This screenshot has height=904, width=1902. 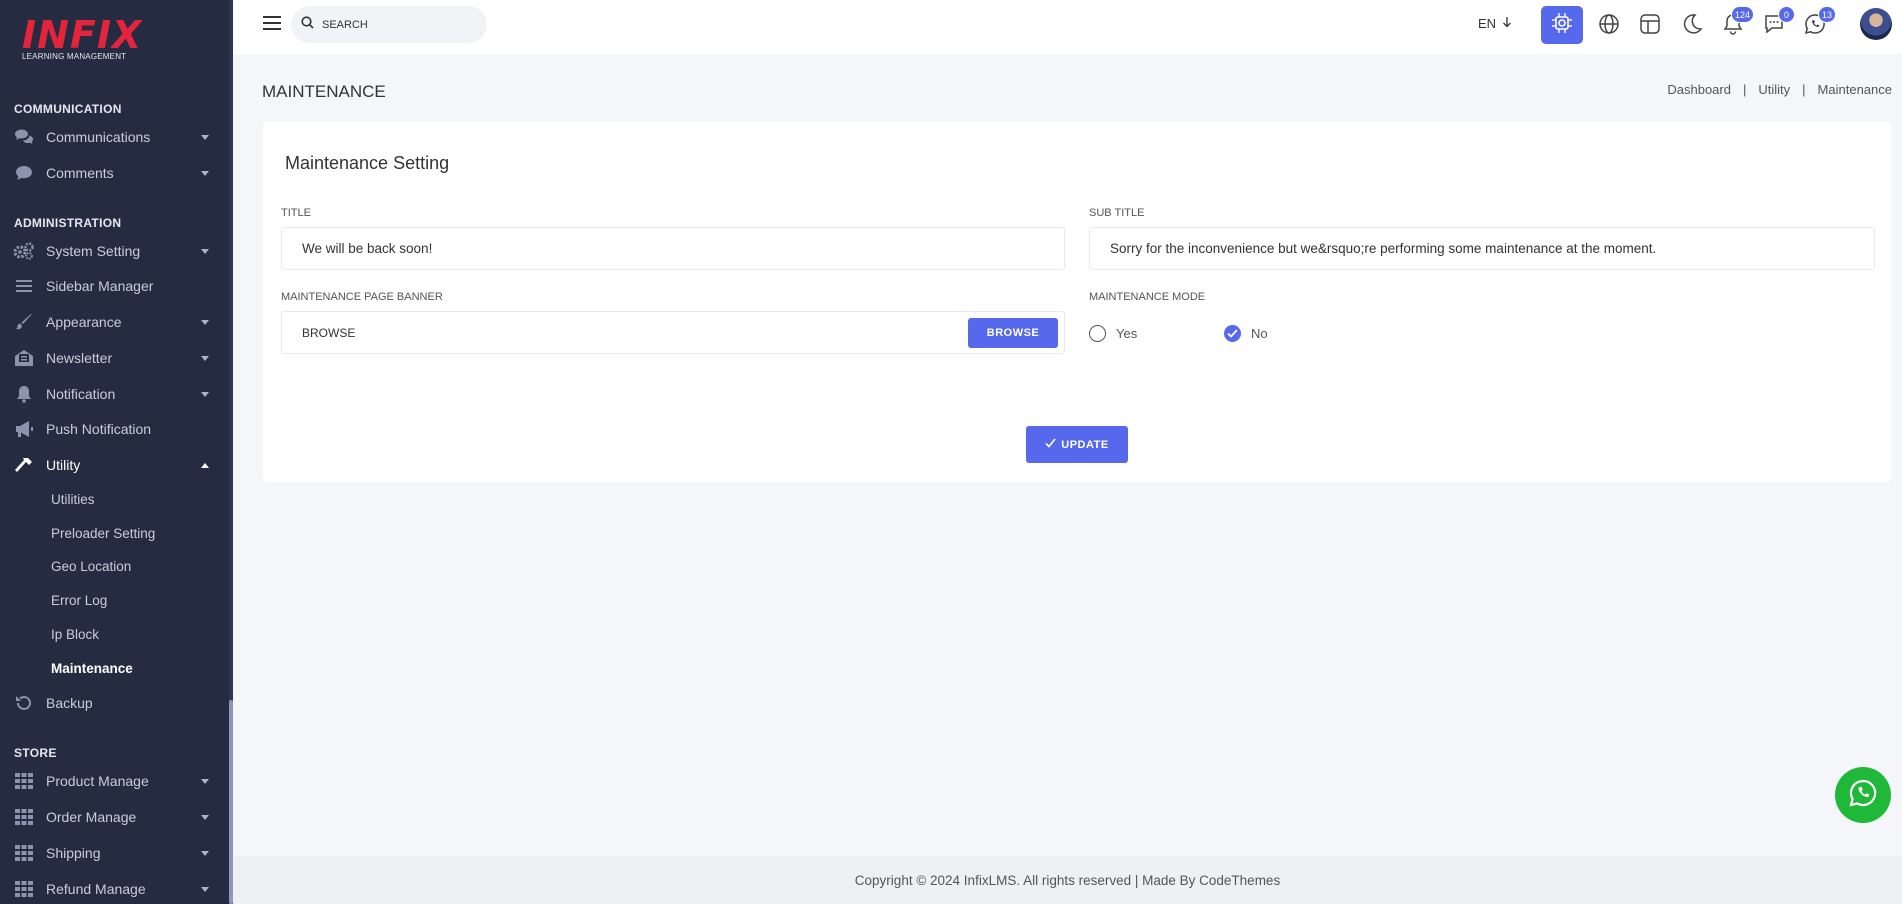 I want to click on section-administration: ADMINISTRATION, so click(x=68, y=223).